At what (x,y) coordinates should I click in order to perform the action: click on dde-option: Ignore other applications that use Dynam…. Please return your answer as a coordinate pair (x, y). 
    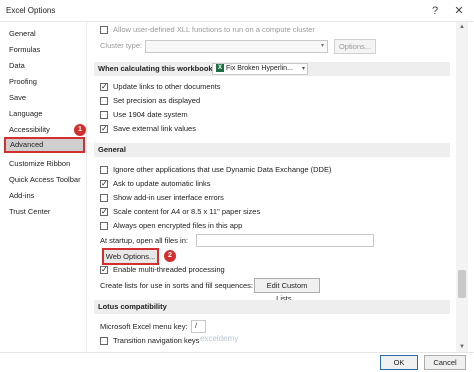
    Looking at the image, I should click on (215, 170).